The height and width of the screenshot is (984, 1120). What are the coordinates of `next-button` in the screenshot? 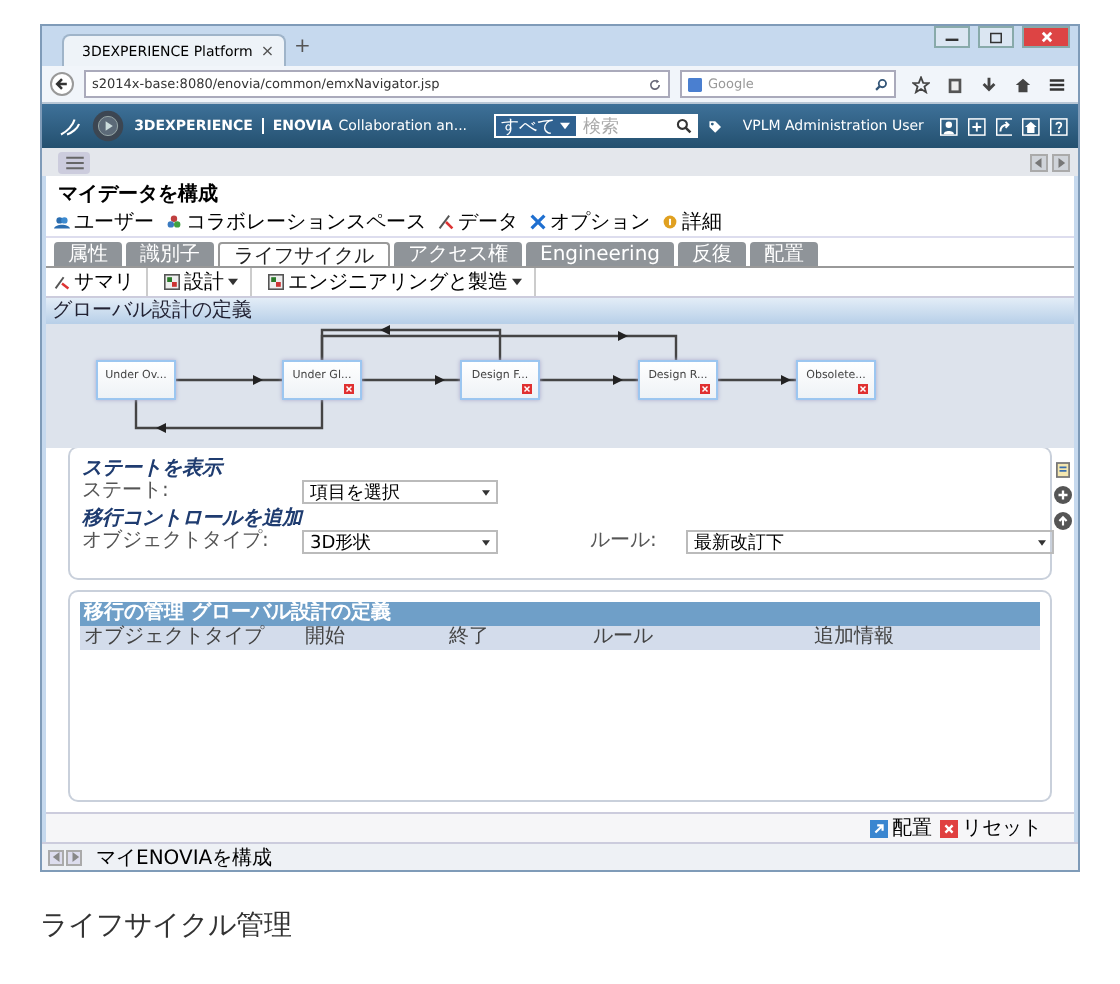 It's located at (1061, 162).